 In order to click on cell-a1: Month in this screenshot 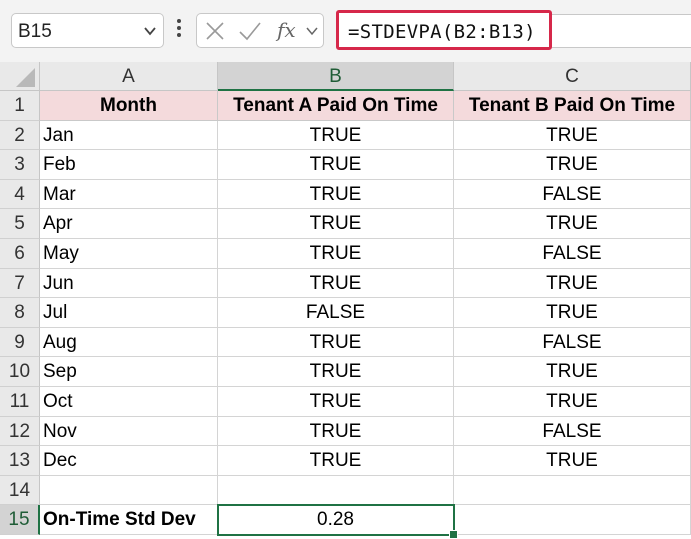, I will do `click(129, 106)`.